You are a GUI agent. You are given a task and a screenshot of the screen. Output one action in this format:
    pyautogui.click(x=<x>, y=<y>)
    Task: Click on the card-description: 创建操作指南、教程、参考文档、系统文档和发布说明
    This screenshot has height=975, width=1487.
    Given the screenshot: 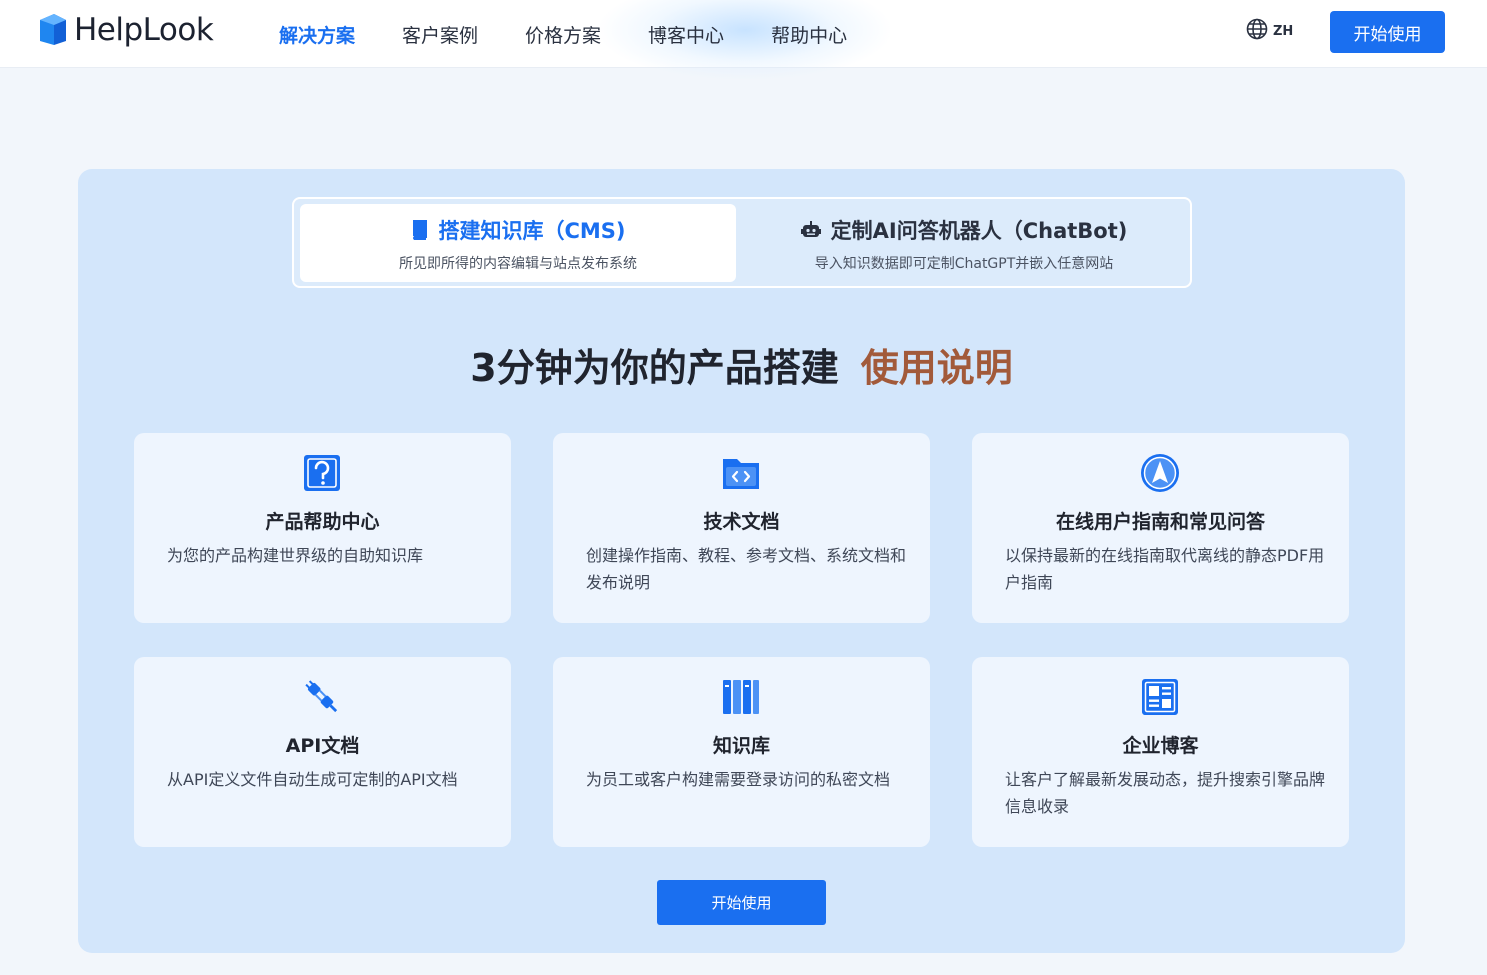 What is the action you would take?
    pyautogui.click(x=746, y=569)
    